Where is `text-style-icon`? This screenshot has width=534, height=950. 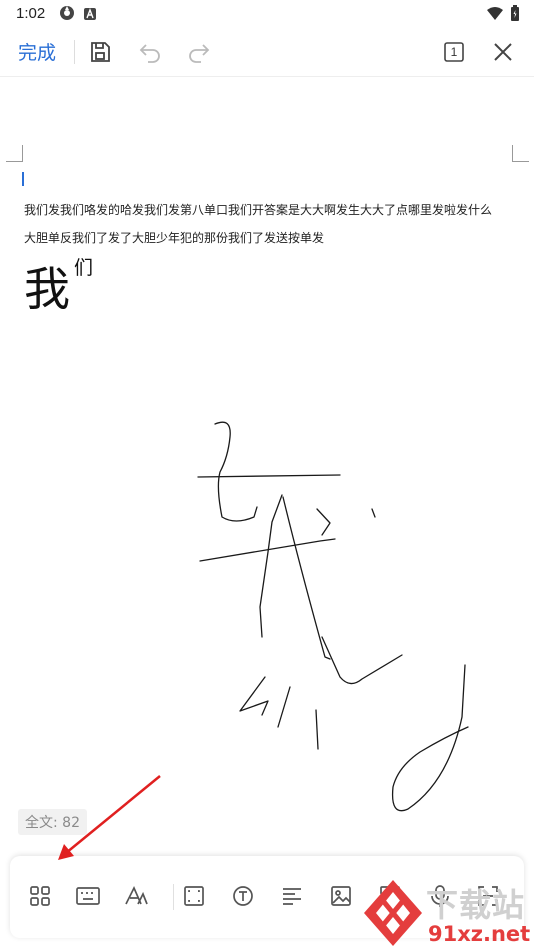
text-style-icon is located at coordinates (136, 896).